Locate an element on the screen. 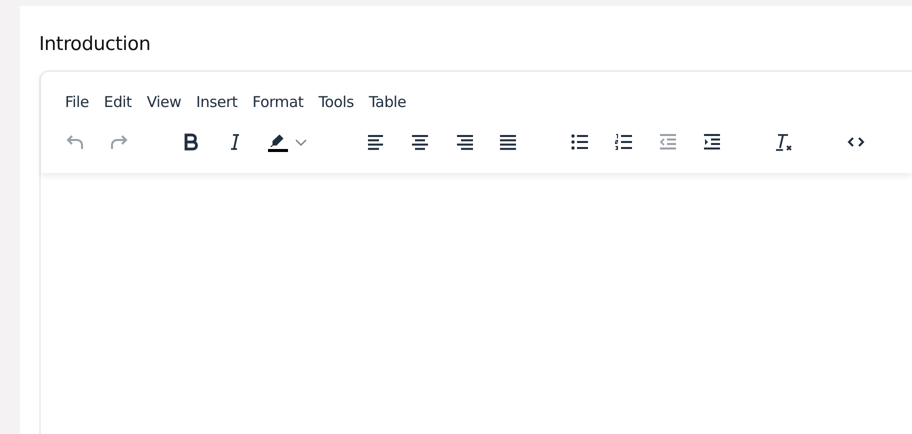 This screenshot has width=912, height=434. menu-item: Tools is located at coordinates (336, 102).